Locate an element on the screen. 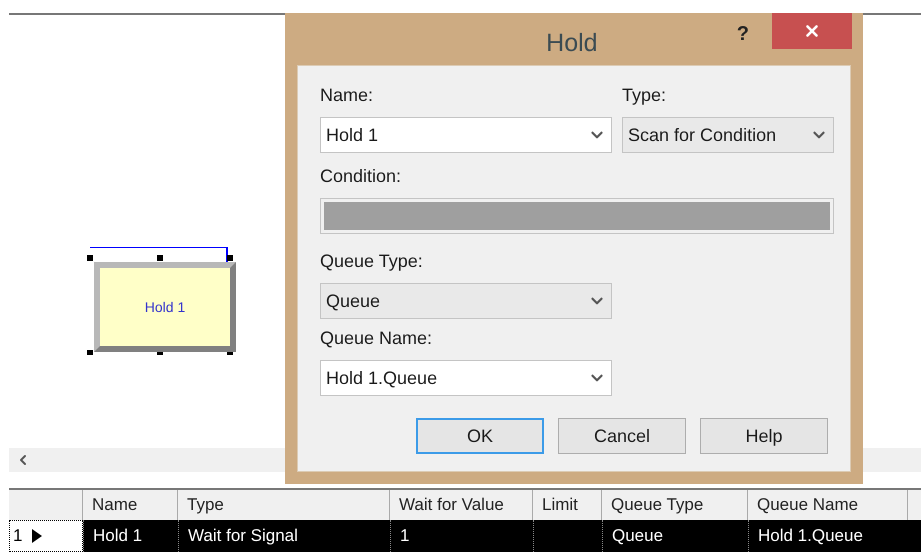 This screenshot has width=921, height=552. table-cell: Queue is located at coordinates (675, 536).